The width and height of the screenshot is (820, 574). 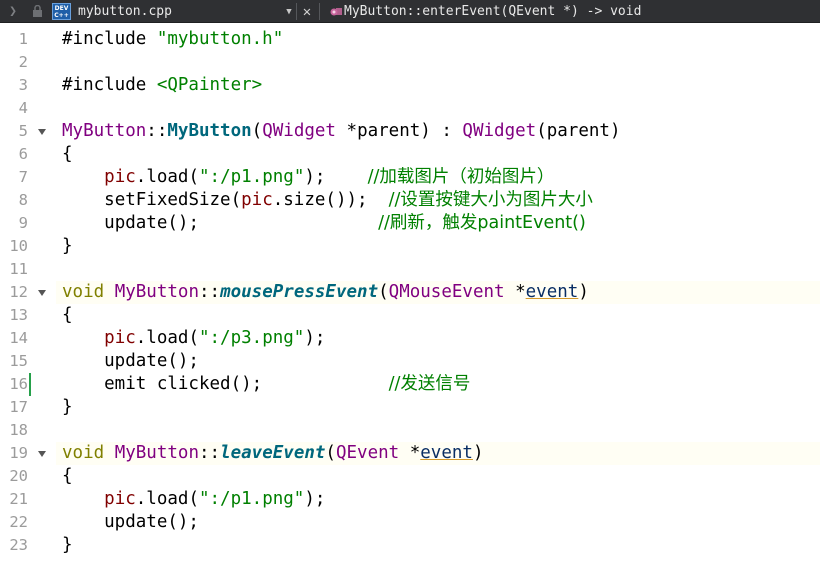 What do you see at coordinates (61, 15) in the screenshot?
I see `dev-badge-bottom: C++` at bounding box center [61, 15].